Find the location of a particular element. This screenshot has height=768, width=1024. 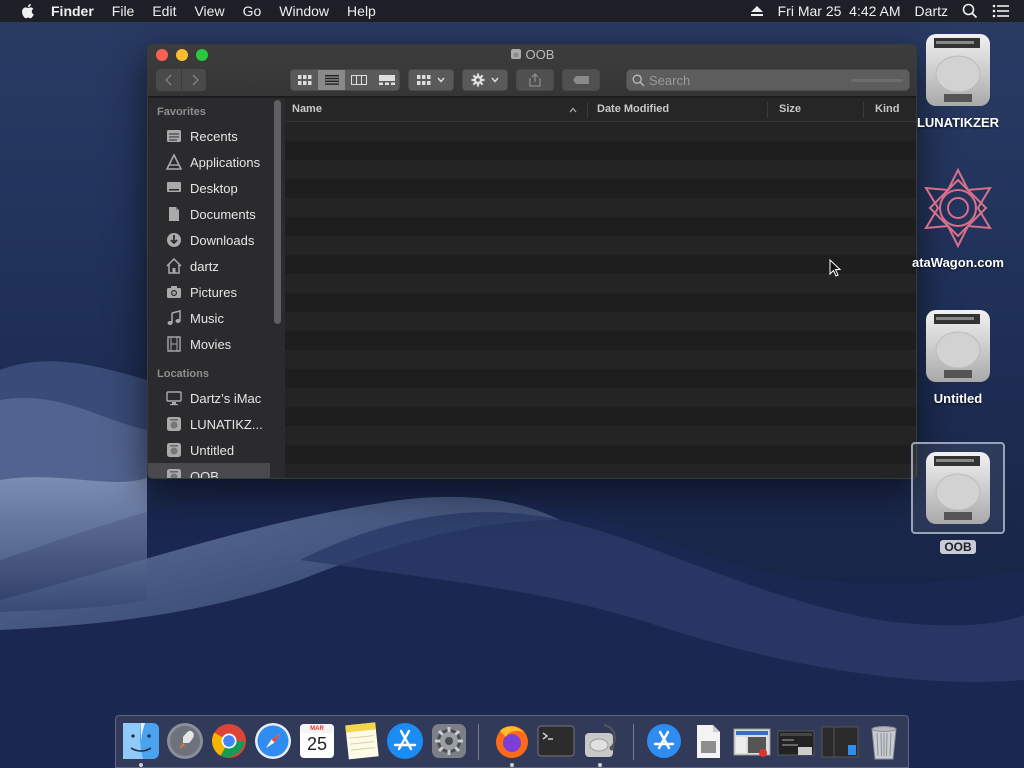

list-view-button is located at coordinates (331, 80).